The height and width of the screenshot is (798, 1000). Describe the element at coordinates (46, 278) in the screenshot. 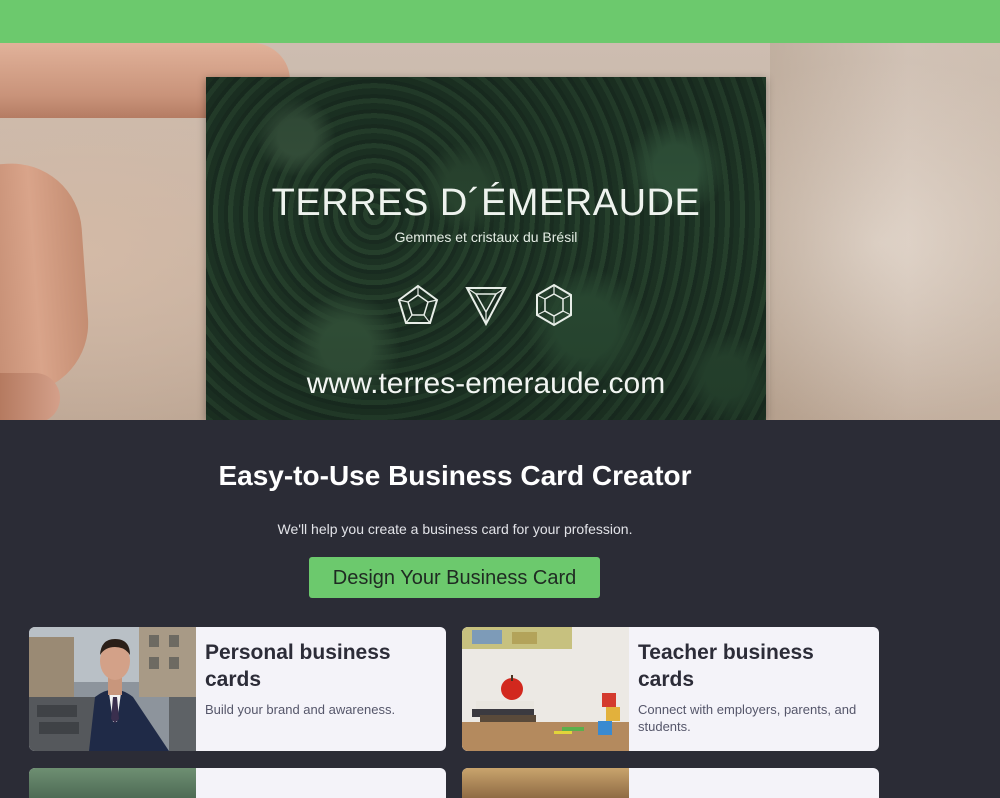

I see `holding-thumb-image` at that location.